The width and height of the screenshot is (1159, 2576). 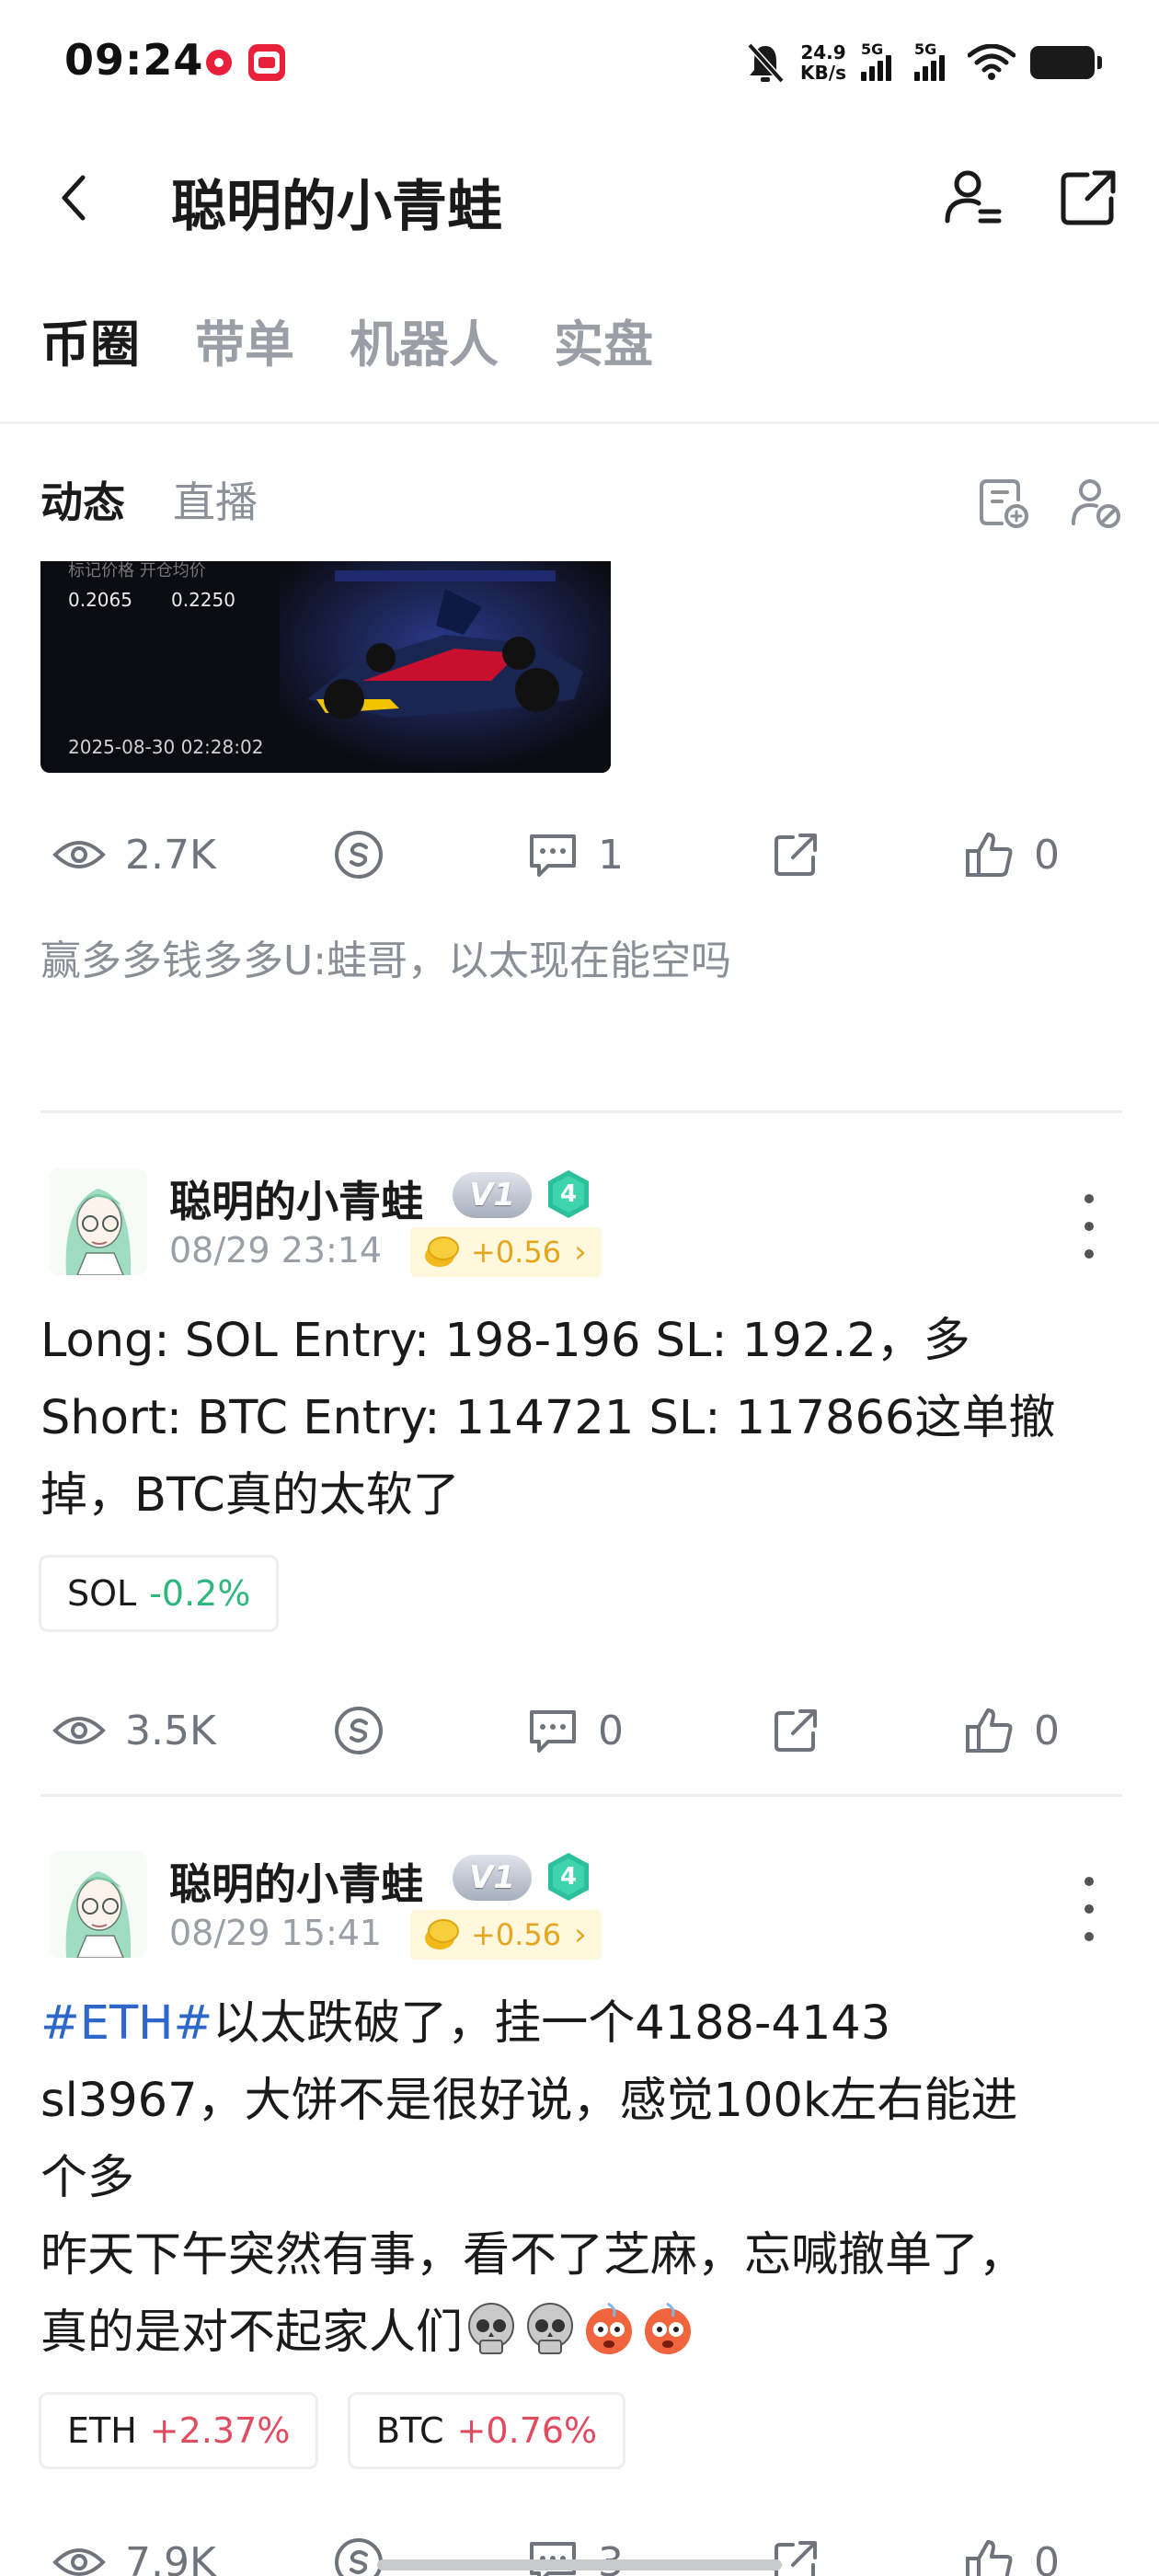 I want to click on tab-coin-circle: 币圈, so click(x=90, y=340).